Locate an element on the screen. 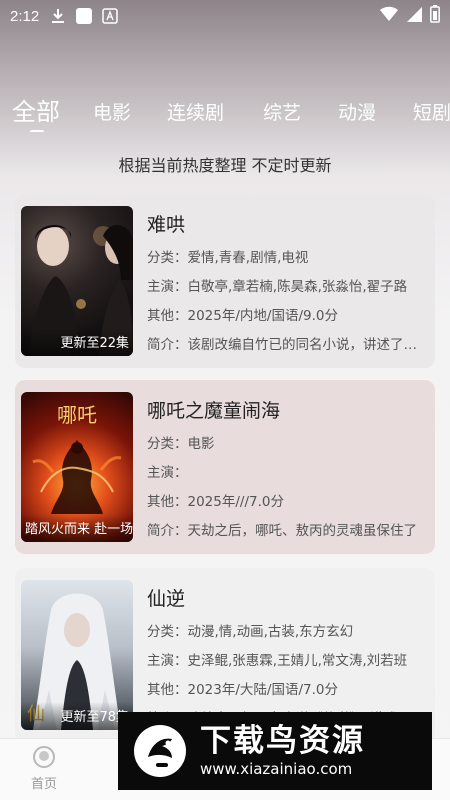  tab-movie: 电影 is located at coordinates (112, 111).